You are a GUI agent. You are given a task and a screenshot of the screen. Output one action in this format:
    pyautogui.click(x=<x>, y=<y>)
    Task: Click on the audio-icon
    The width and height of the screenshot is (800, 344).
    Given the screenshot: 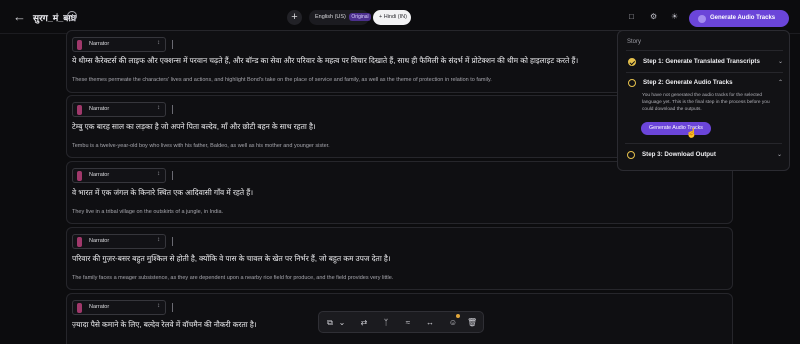 What is the action you would take?
    pyautogui.click(x=702, y=18)
    